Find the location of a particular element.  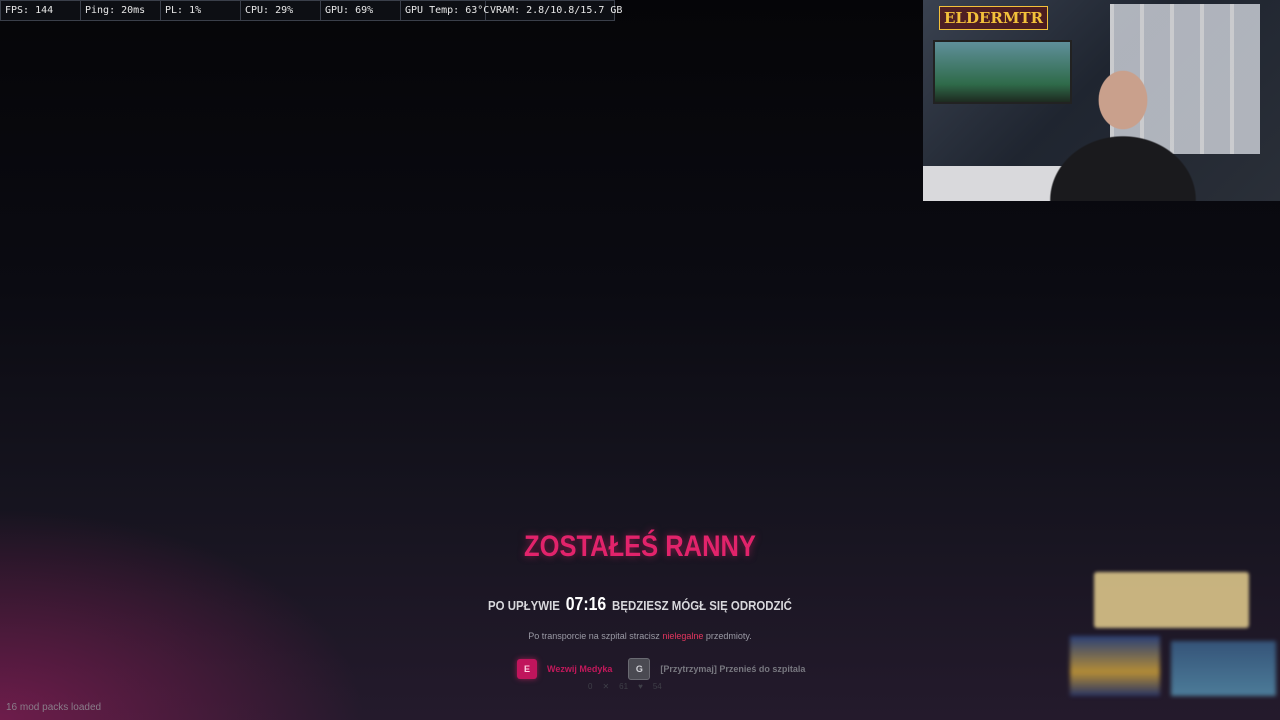

stream-overlay-widget is located at coordinates (1173, 643).